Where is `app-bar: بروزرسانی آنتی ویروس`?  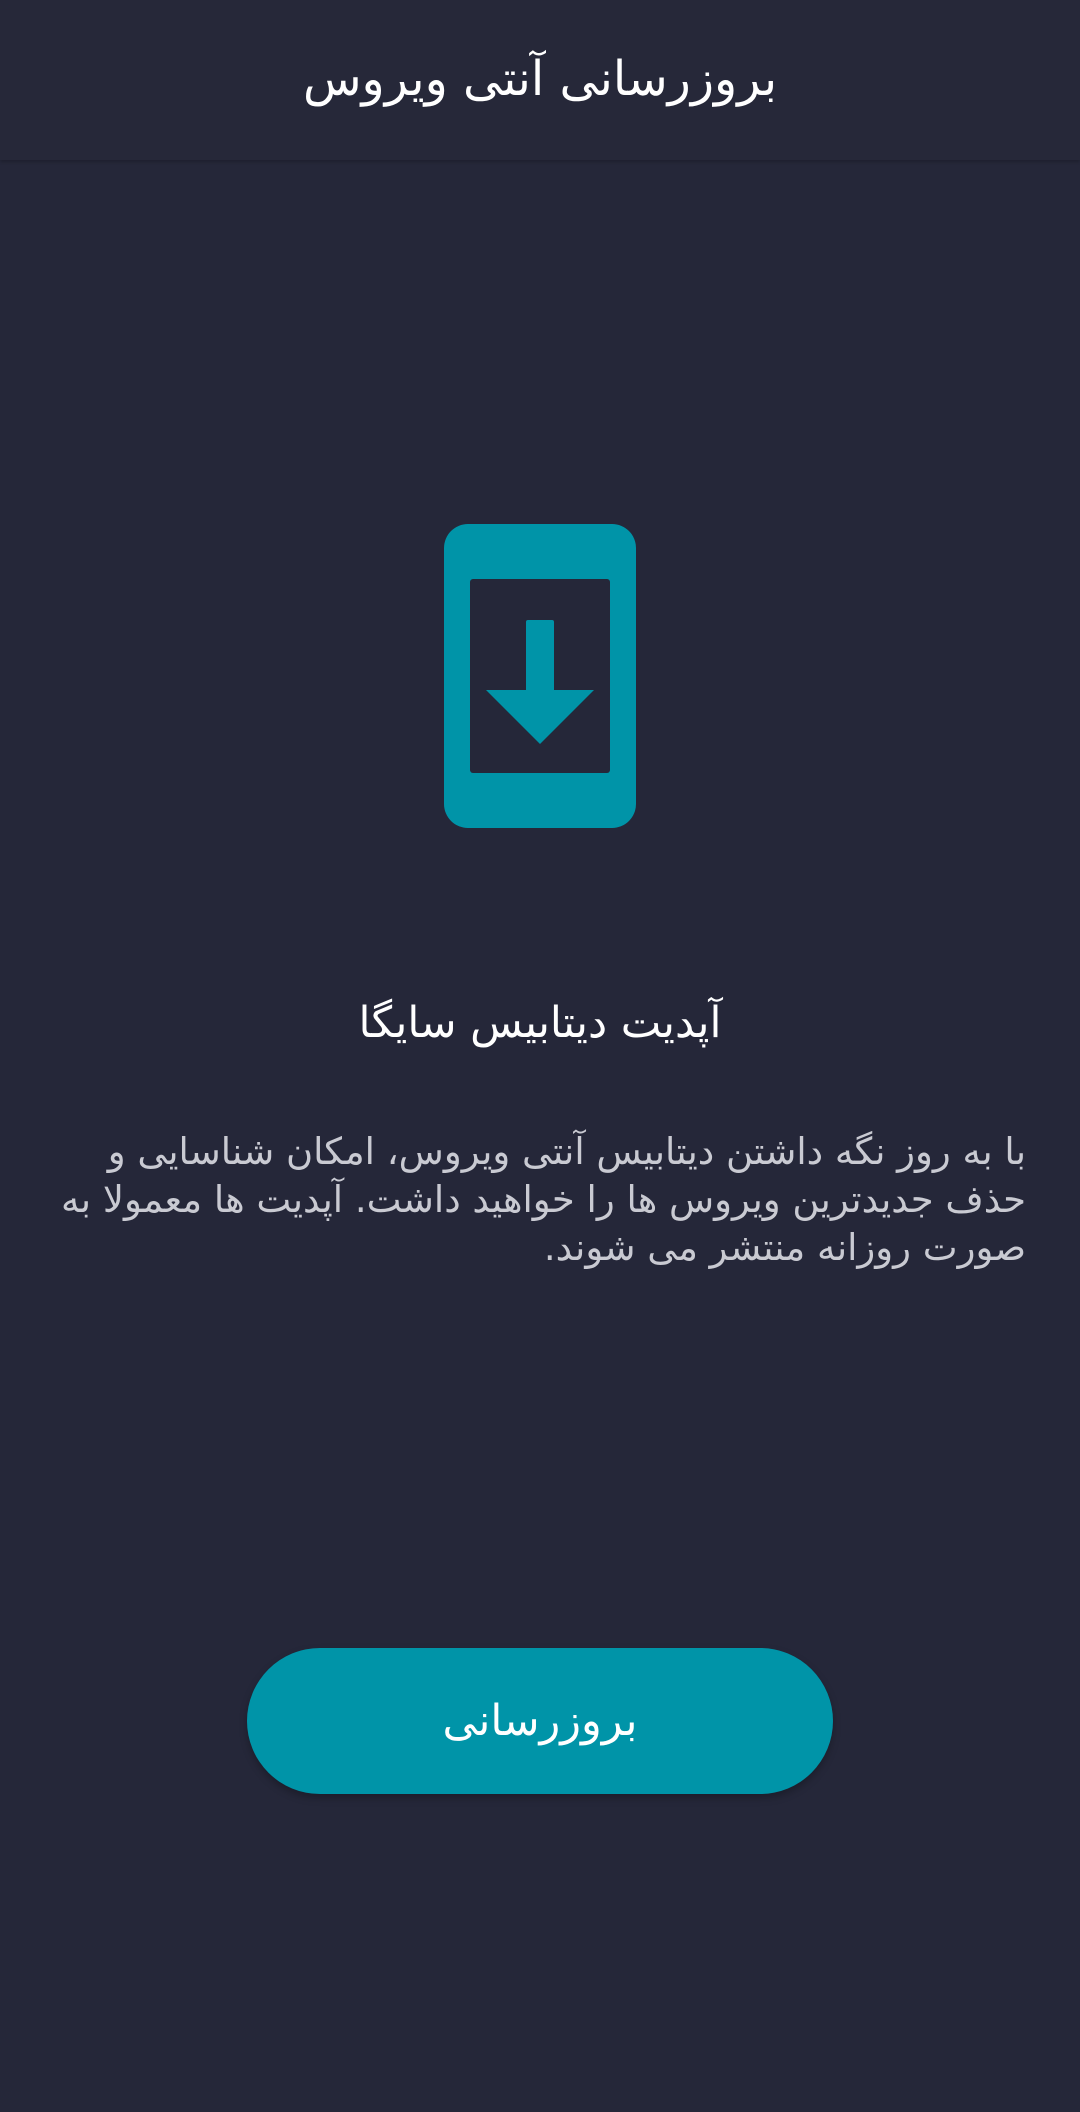 app-bar: بروزرسانی آنتی ویروس is located at coordinates (540, 80).